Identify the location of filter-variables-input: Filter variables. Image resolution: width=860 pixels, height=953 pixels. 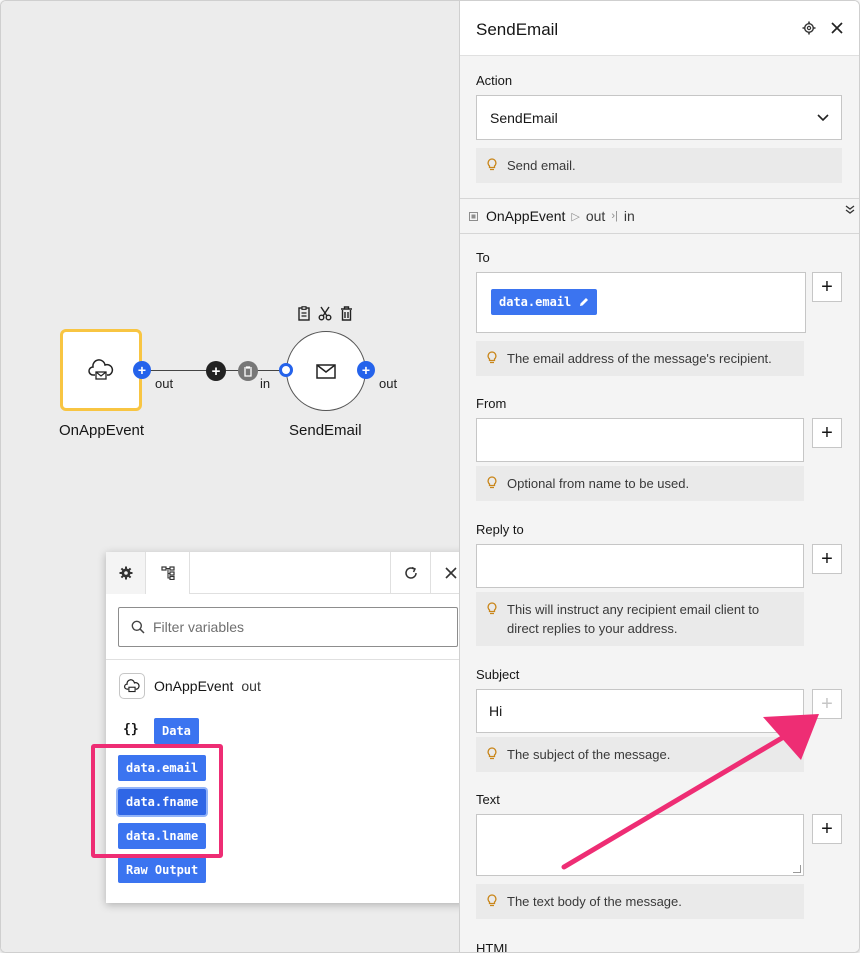
(288, 627).